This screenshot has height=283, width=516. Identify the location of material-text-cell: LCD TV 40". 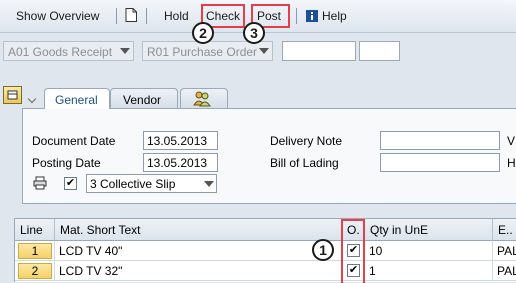
(198, 251).